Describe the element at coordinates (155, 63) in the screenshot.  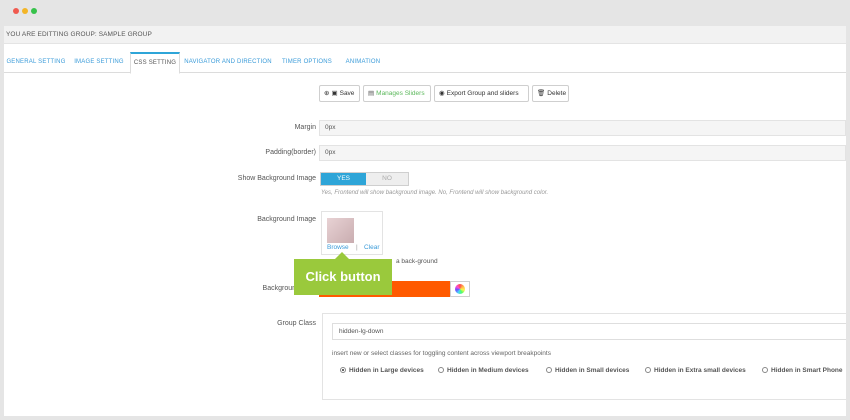
I see `tab-css-setting: CSS SETTING` at that location.